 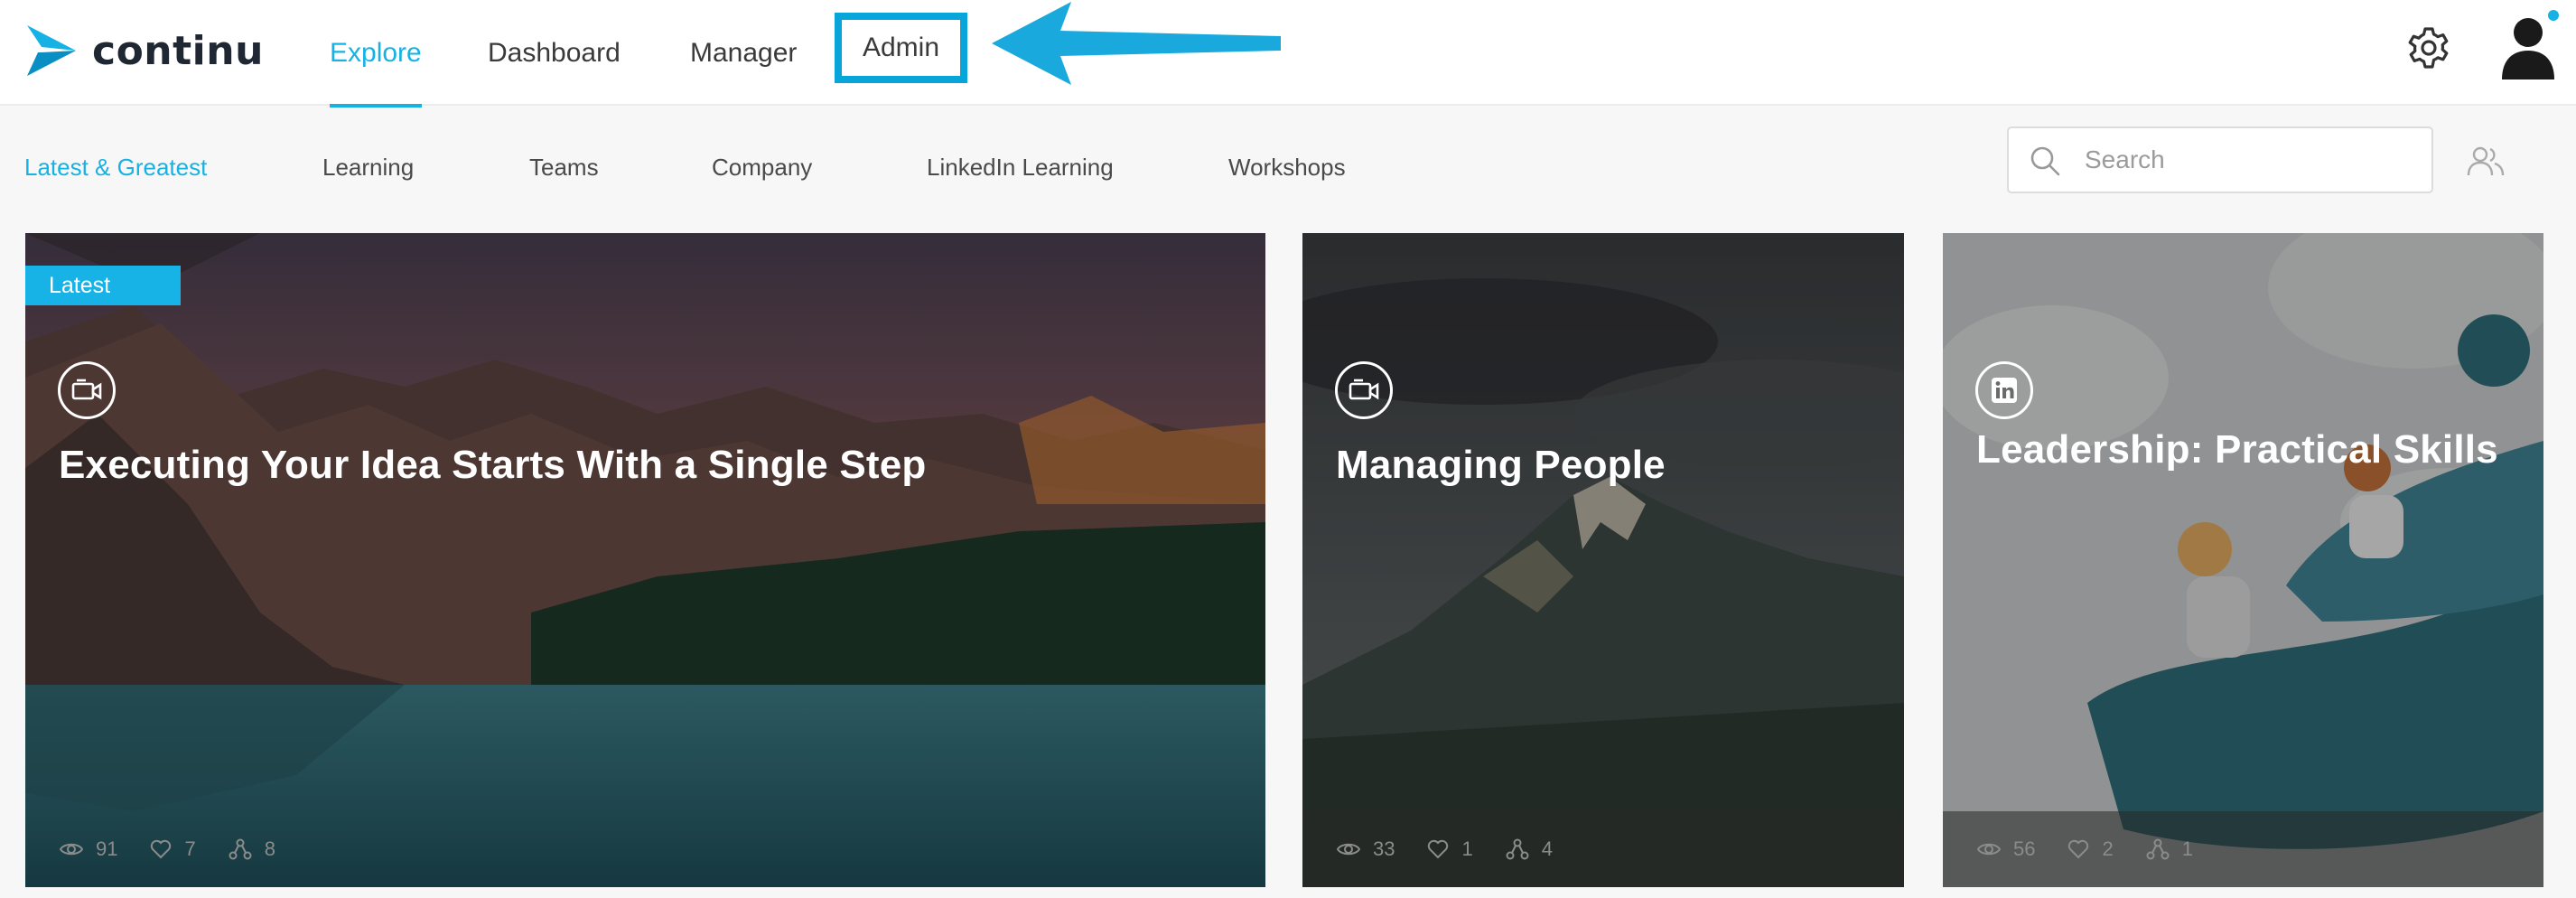 What do you see at coordinates (178, 51) in the screenshot?
I see `logo-text: continu` at bounding box center [178, 51].